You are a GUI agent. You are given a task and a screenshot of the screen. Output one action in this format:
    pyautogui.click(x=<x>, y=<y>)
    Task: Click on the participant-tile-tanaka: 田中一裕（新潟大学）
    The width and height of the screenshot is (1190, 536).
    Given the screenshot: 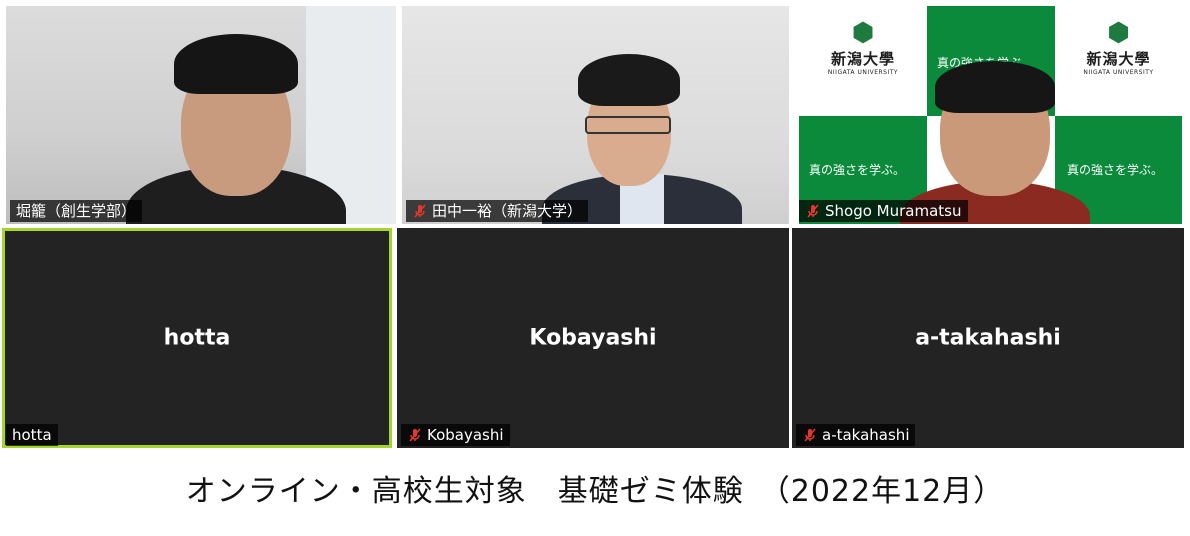 What is the action you would take?
    pyautogui.click(x=595, y=115)
    